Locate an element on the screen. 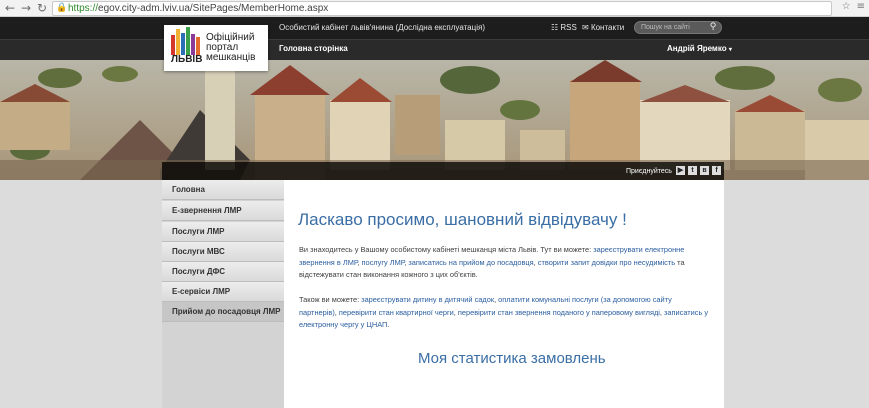  lock-icon: 🔒 is located at coordinates (62, 8).